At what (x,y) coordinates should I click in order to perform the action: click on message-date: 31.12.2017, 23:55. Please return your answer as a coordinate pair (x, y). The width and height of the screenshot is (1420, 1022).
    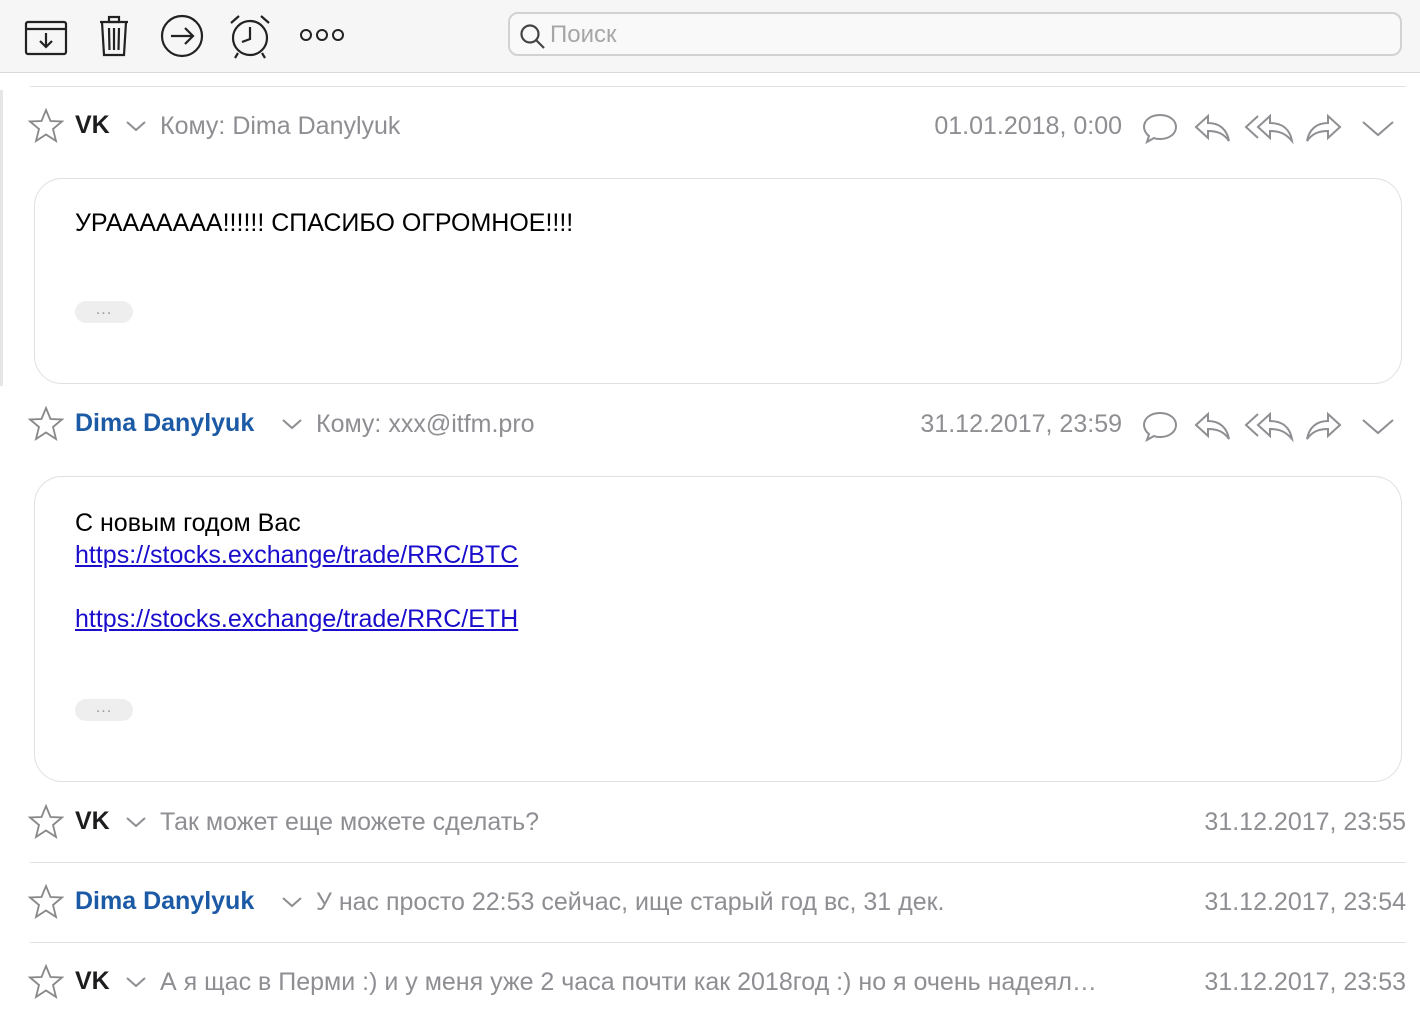
    Looking at the image, I should click on (1305, 822).